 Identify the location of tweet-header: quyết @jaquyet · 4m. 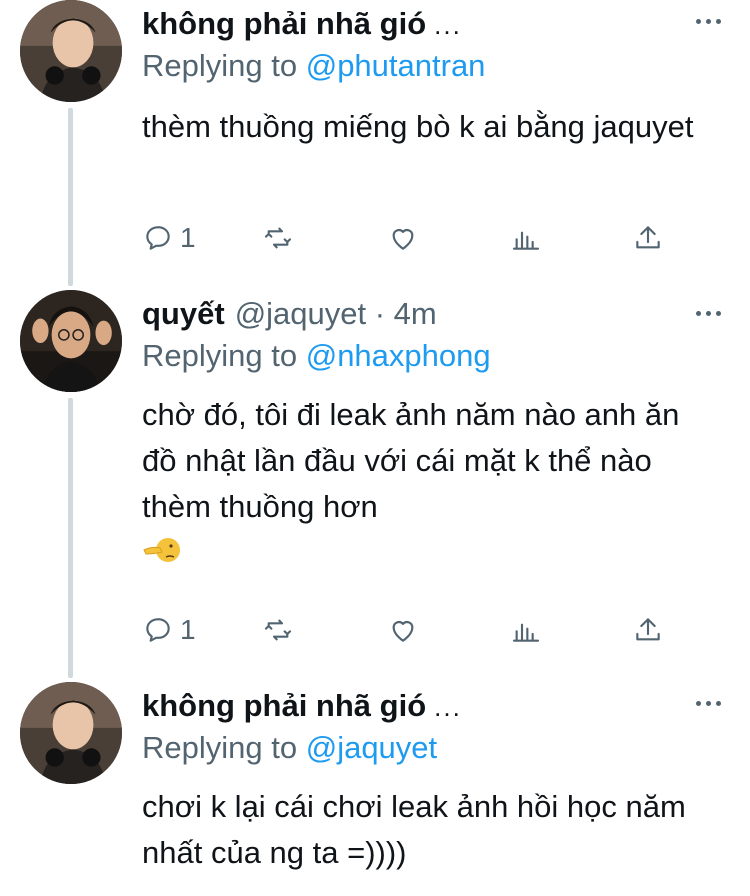
(289, 314).